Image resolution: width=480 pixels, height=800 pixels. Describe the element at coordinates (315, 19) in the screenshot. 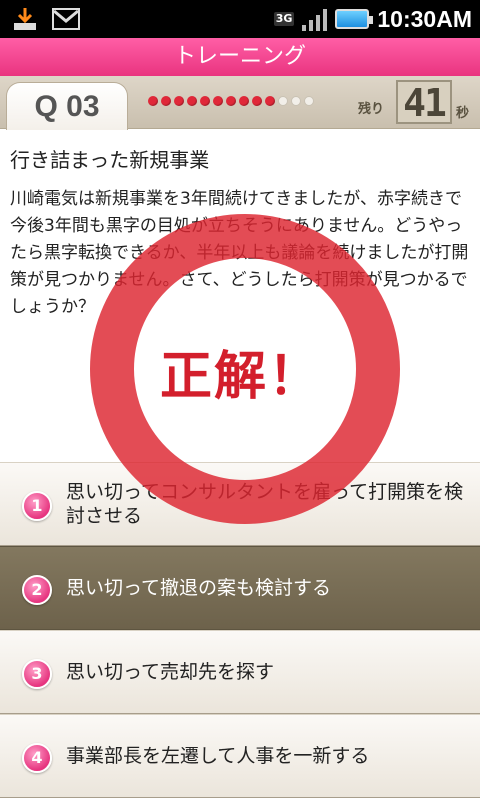

I see `signal-icon` at that location.